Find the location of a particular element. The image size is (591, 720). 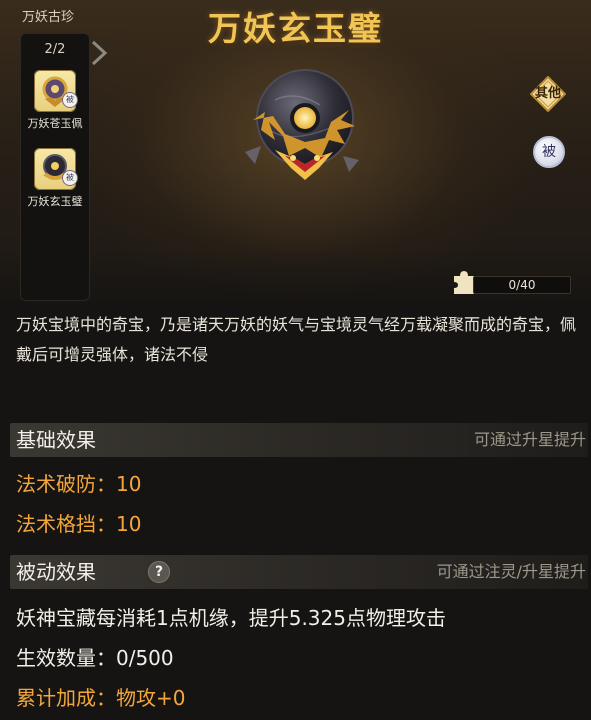

item-name: 万妖玄玉璧 is located at coordinates (55, 201).